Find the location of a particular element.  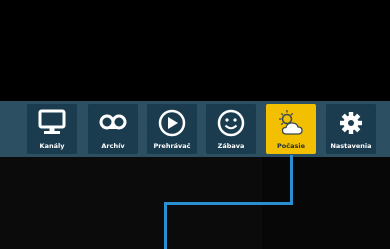

menu-item-nastavenia: Nastavenia is located at coordinates (351, 129).